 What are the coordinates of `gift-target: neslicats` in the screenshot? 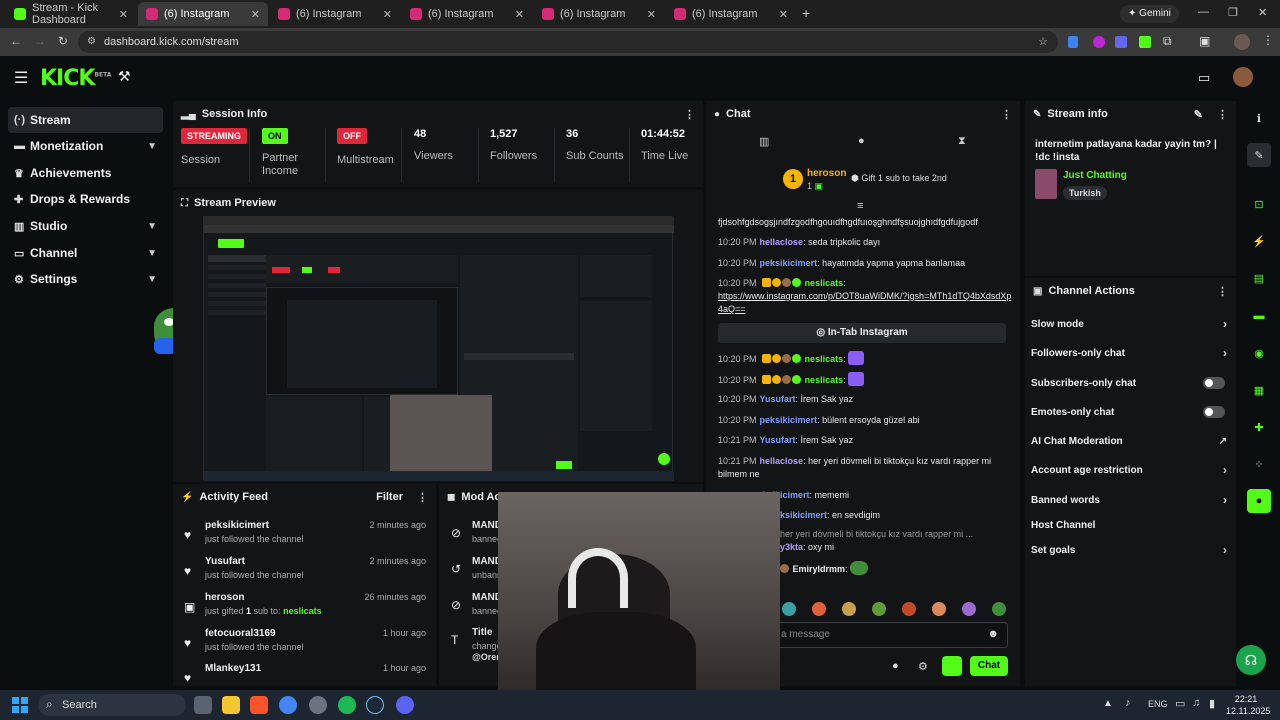 It's located at (302, 611).